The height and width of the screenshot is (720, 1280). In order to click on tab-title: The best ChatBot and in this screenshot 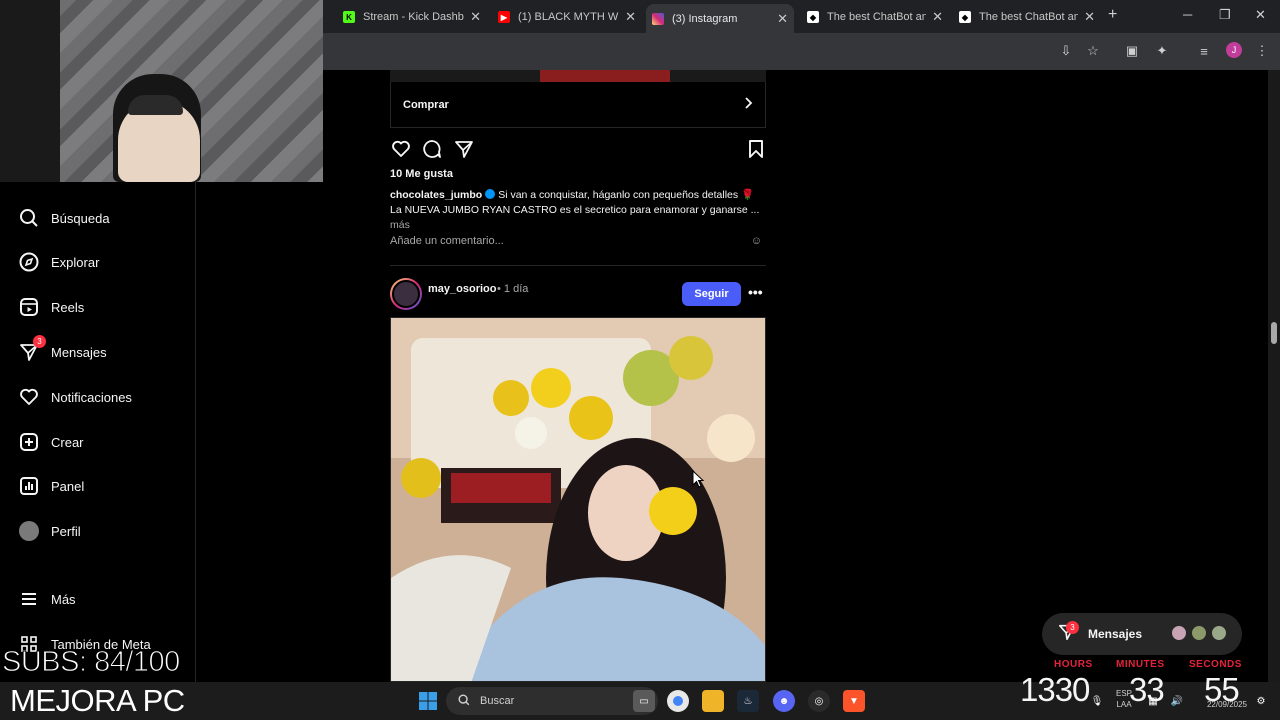, I will do `click(1029, 17)`.